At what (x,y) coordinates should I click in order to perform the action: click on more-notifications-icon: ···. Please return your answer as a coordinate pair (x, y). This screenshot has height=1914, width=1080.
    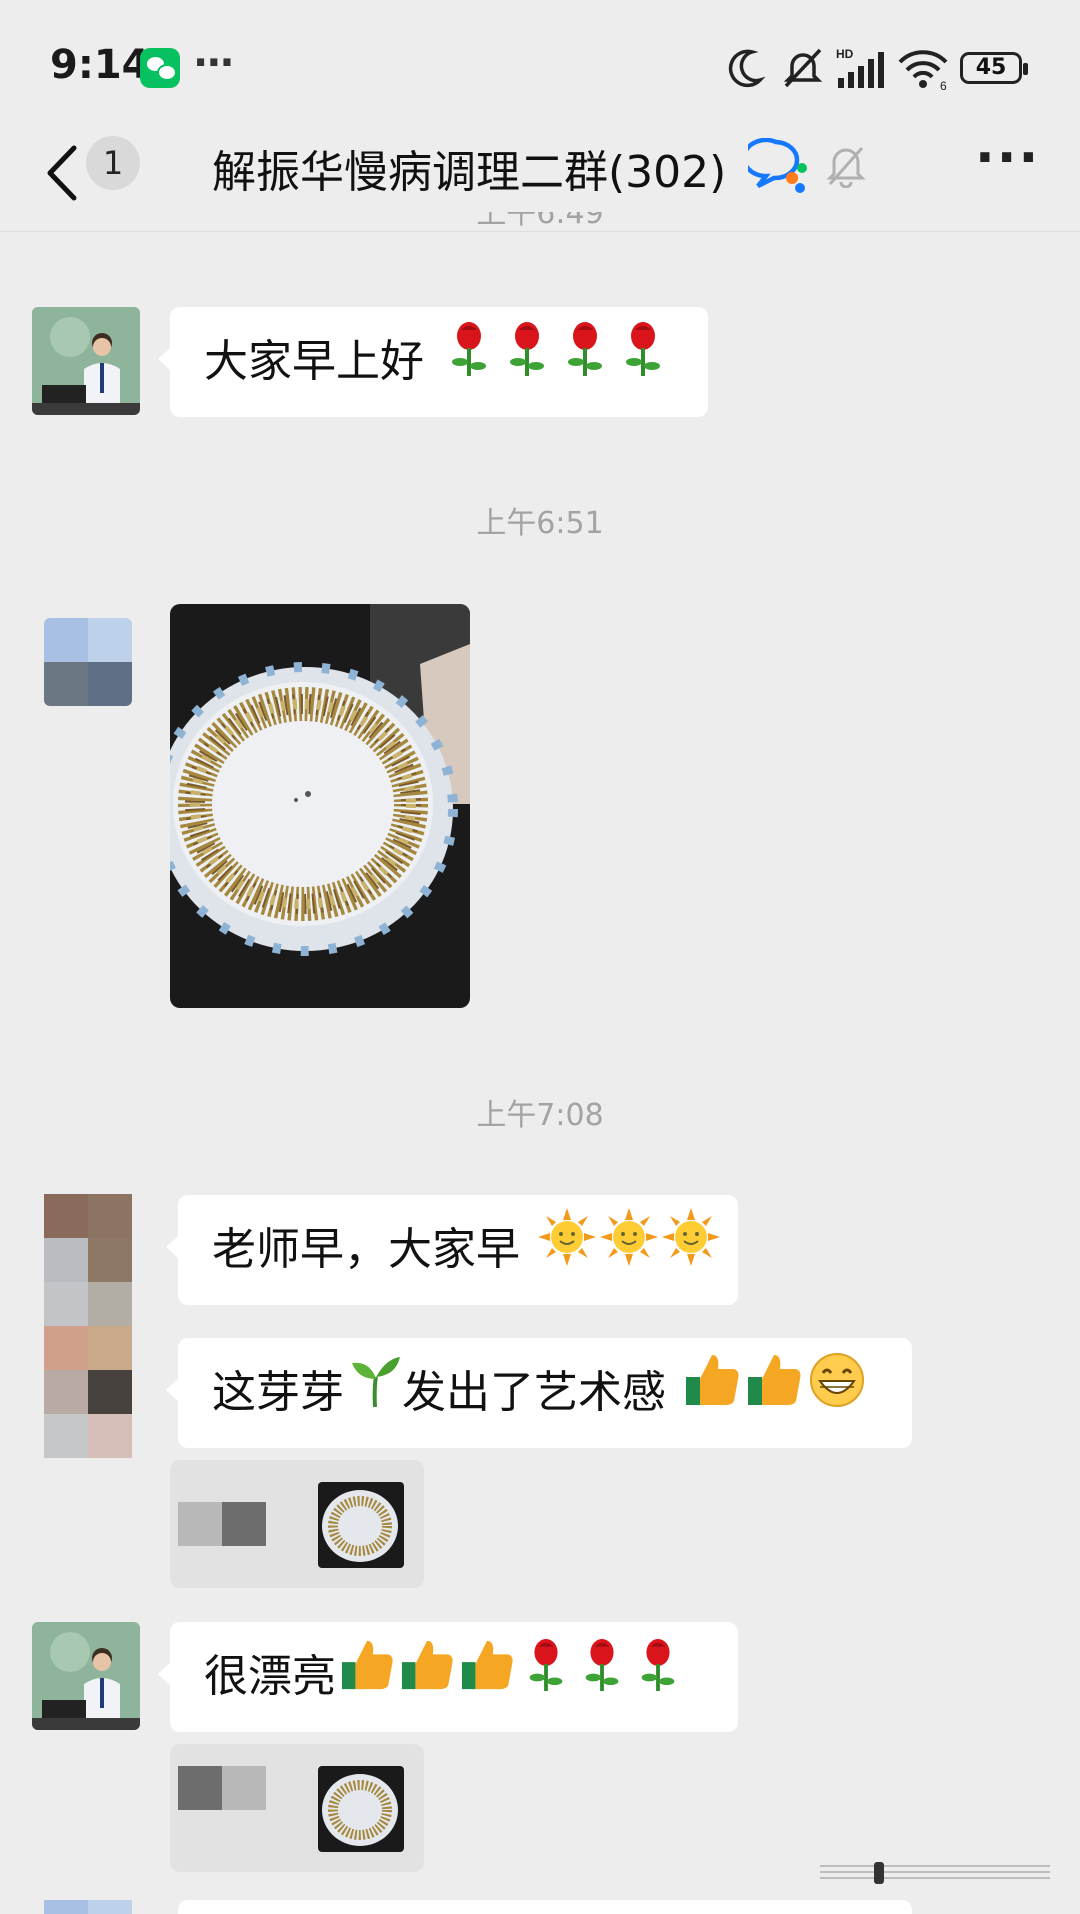
    Looking at the image, I should click on (214, 63).